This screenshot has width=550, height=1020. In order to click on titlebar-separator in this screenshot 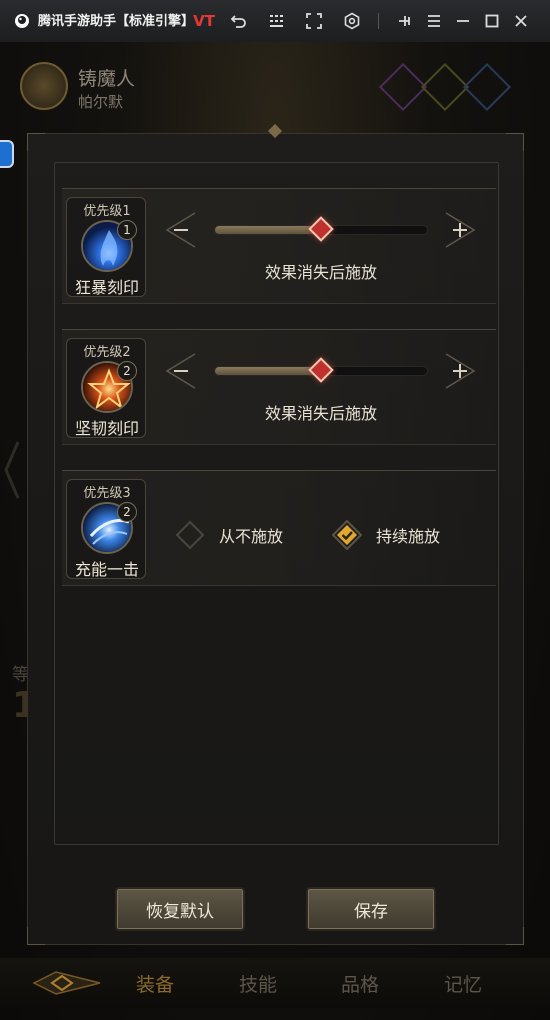, I will do `click(378, 21)`.